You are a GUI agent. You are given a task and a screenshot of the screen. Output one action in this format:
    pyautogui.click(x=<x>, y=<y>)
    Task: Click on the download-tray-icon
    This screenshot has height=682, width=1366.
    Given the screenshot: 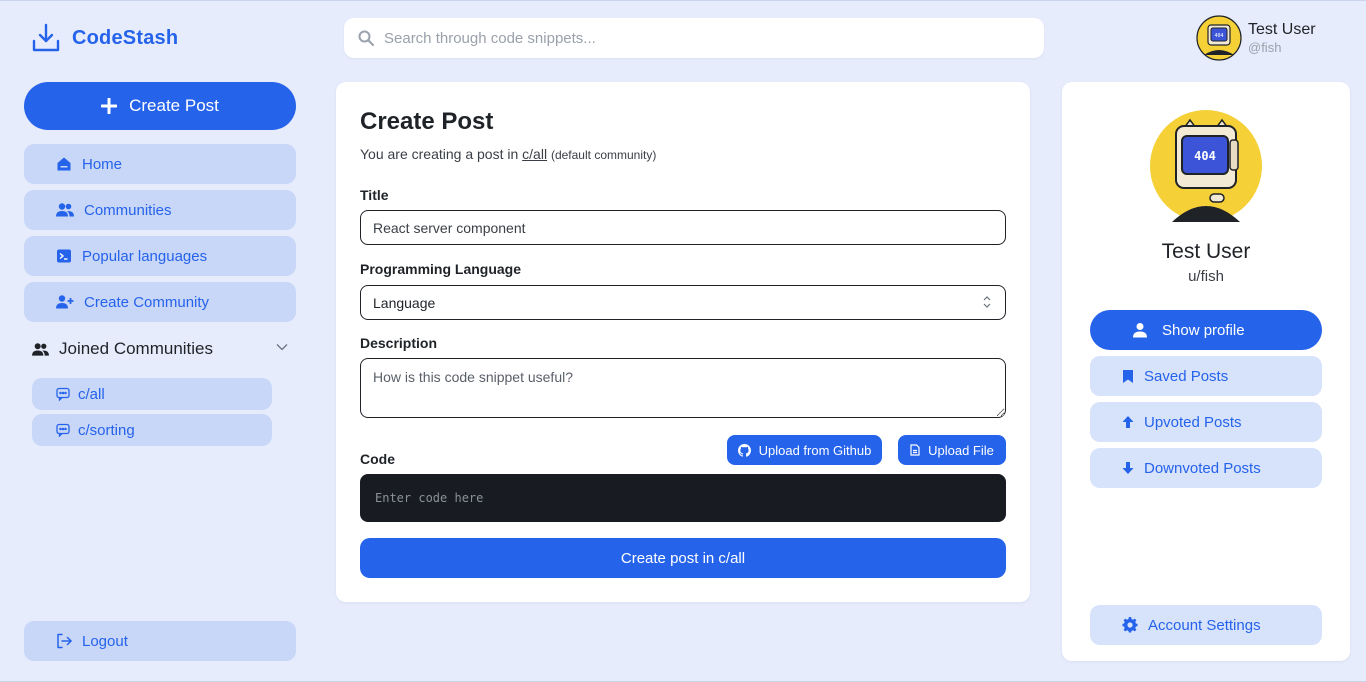 What is the action you would take?
    pyautogui.click(x=46, y=38)
    